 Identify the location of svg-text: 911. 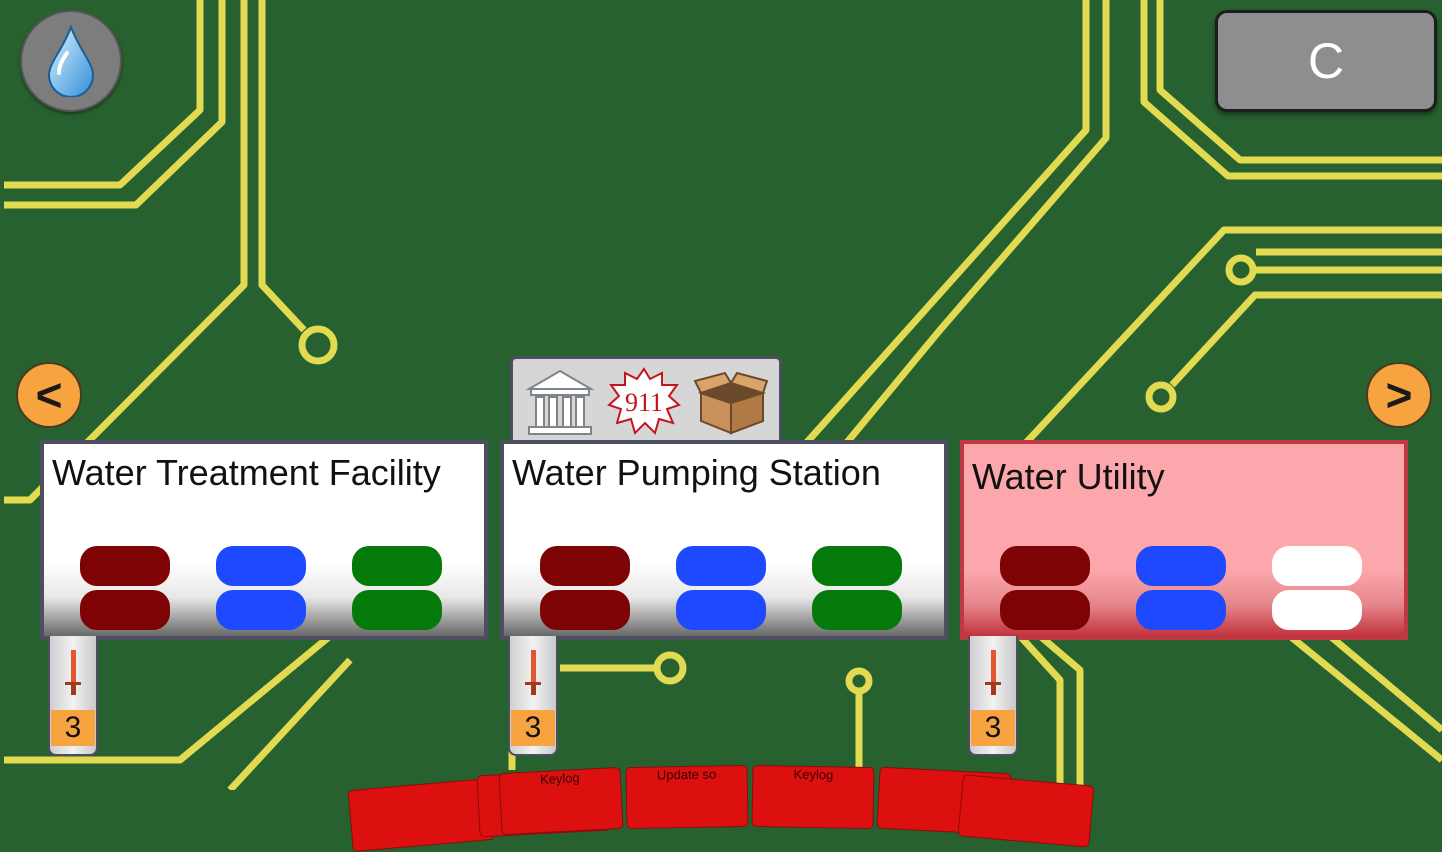
(644, 402).